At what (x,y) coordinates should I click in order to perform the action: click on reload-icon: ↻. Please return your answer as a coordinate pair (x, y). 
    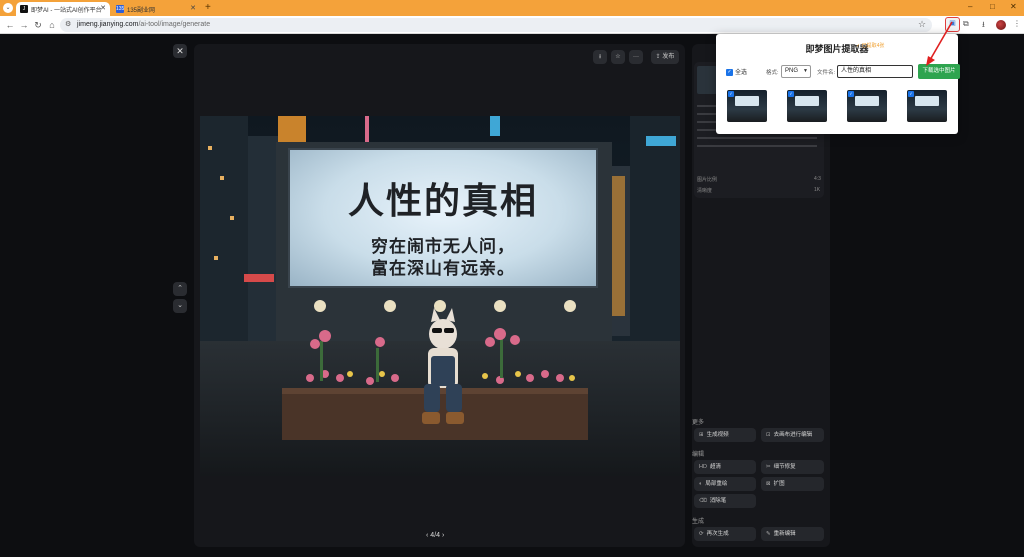
    Looking at the image, I should click on (38, 25).